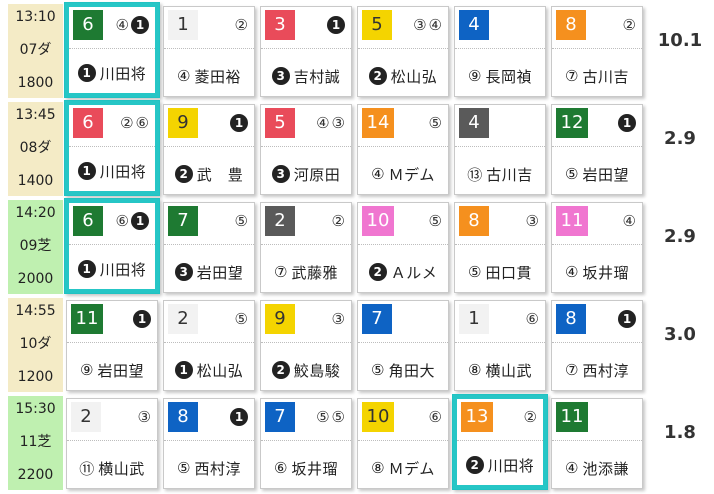 This screenshot has height=494, width=714. I want to click on jockey-line: ④ 菱田裕, so click(209, 76).